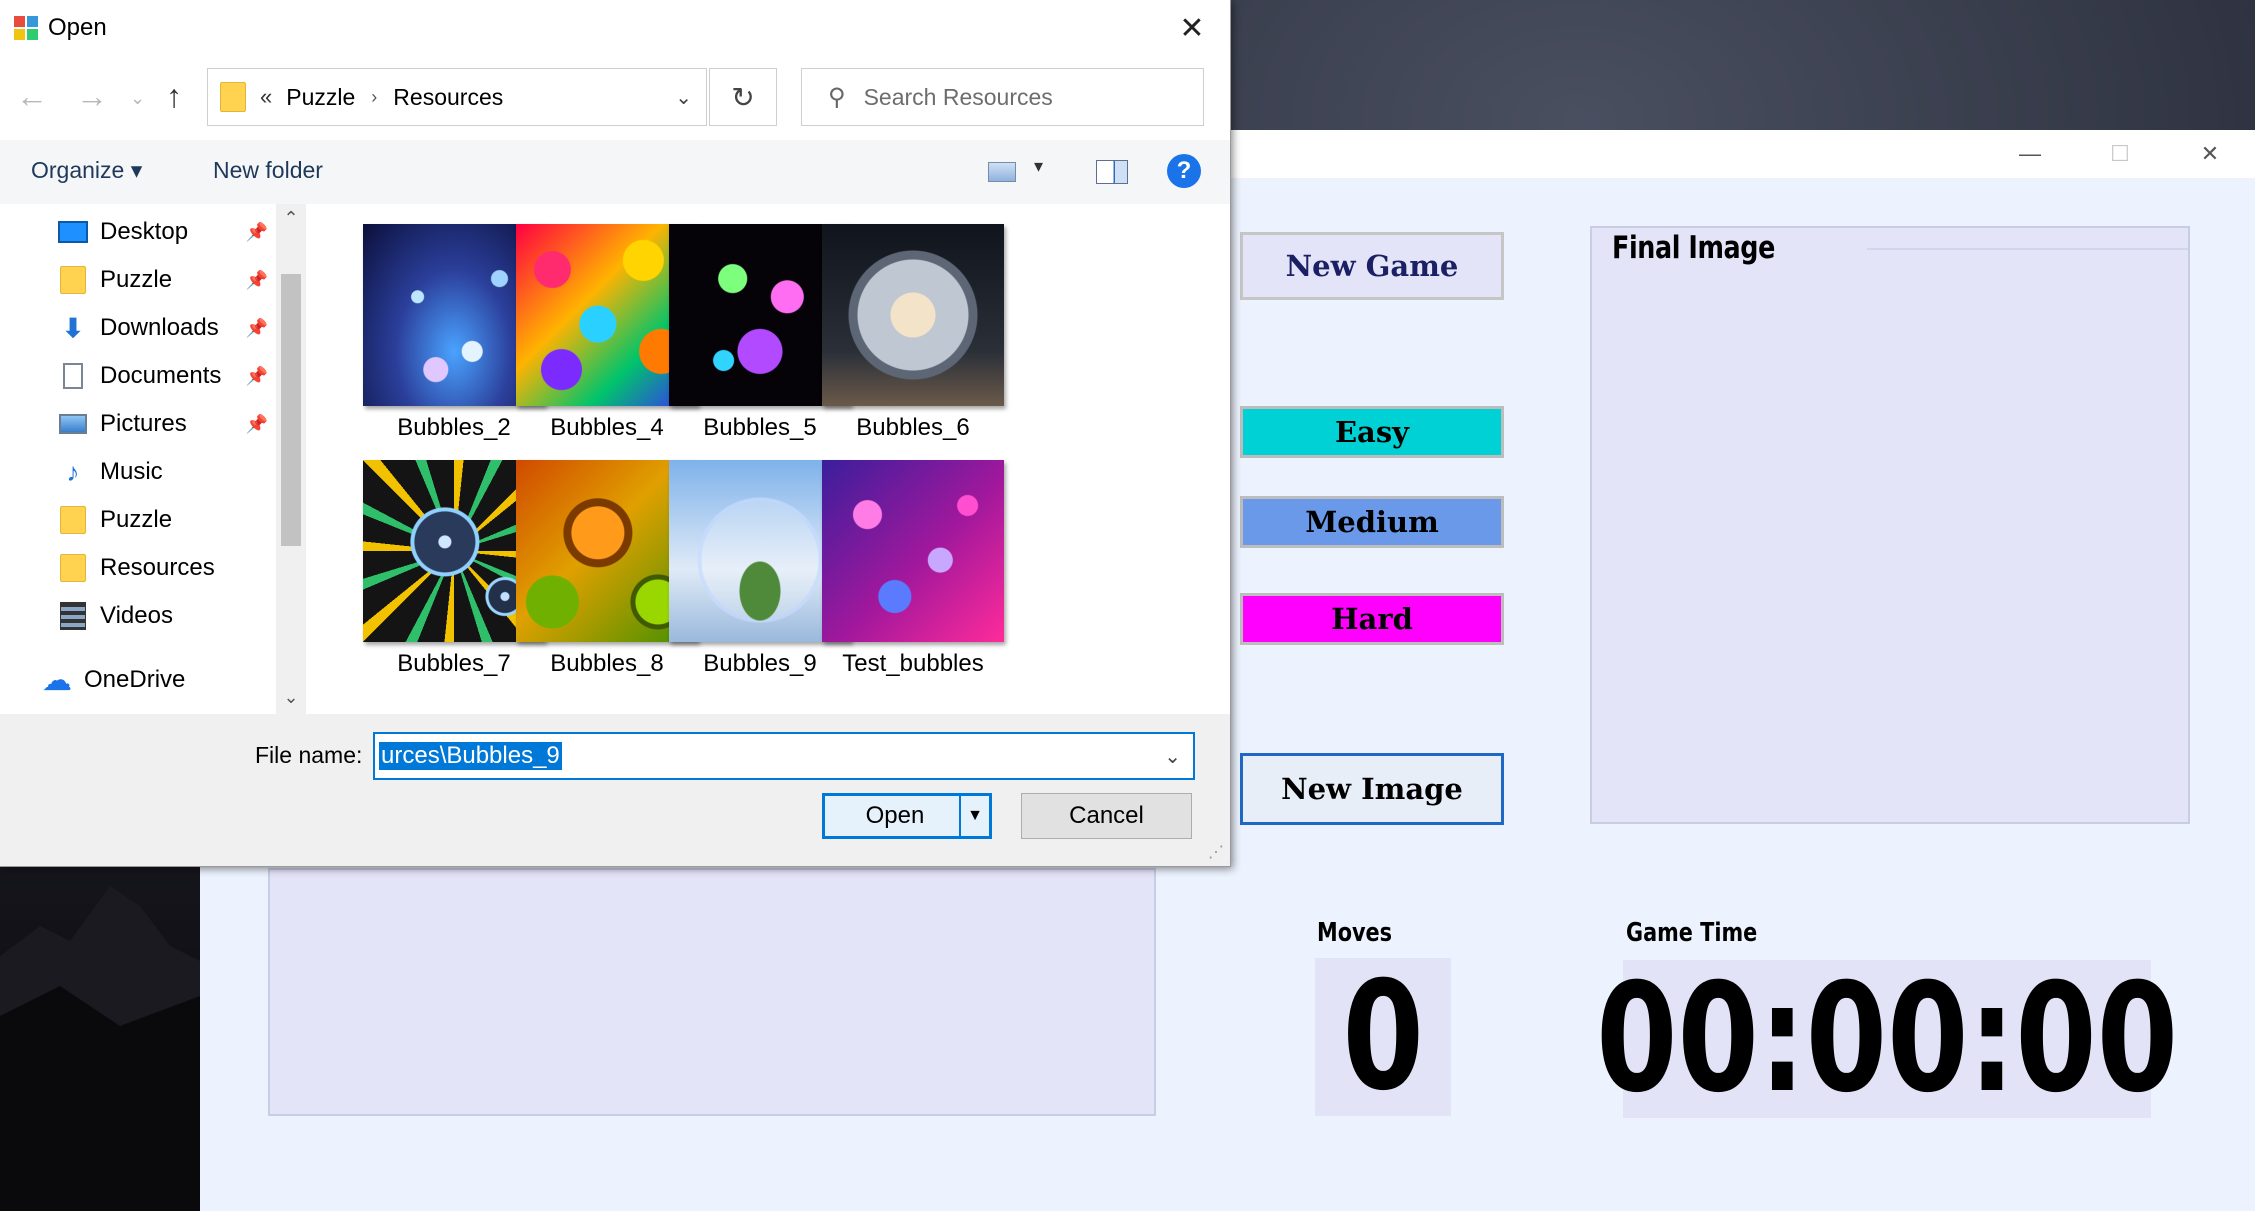  I want to click on file-name-value: urces\Bubbles_9, so click(470, 756).